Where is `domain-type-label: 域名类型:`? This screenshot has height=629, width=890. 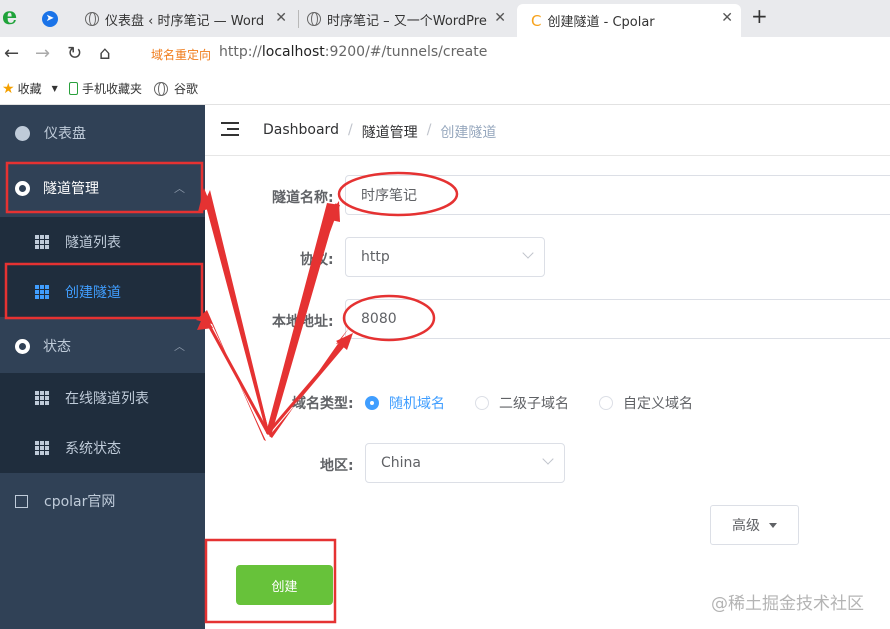 domain-type-label: 域名类型: is located at coordinates (323, 404).